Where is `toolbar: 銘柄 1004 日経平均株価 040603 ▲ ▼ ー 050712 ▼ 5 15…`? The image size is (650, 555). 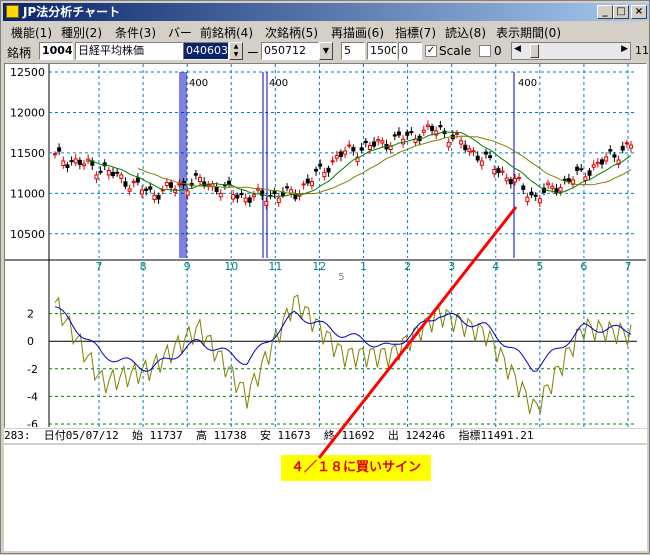
toolbar: 銘柄 1004 日経平均株価 040603 ▲ ▼ ー 050712 ▼ 5 15… is located at coordinates (326, 52).